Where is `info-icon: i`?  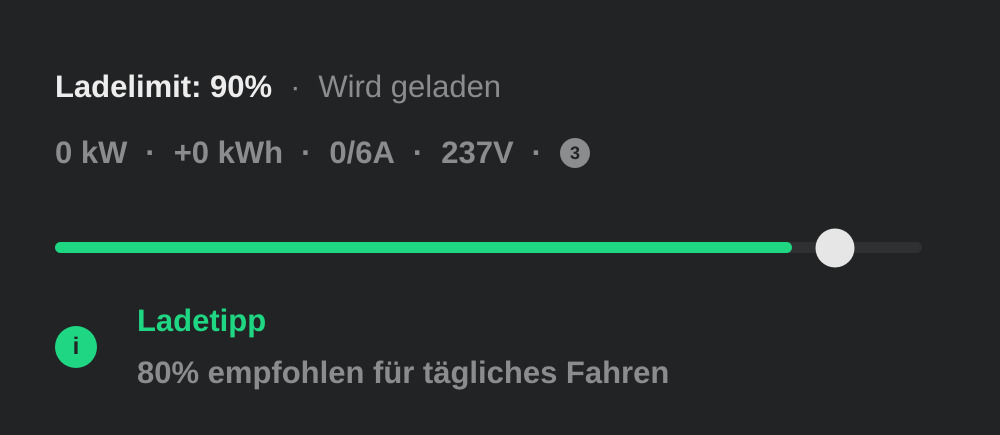
info-icon: i is located at coordinates (76, 347).